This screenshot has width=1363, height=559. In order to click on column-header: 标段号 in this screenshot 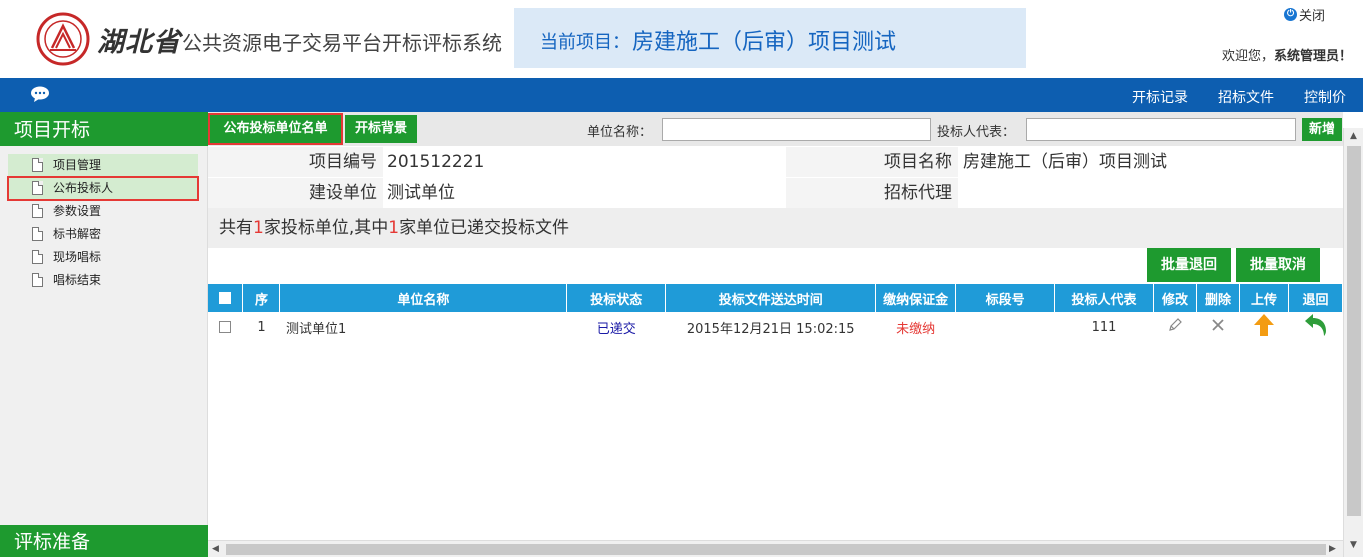, I will do `click(1005, 298)`.